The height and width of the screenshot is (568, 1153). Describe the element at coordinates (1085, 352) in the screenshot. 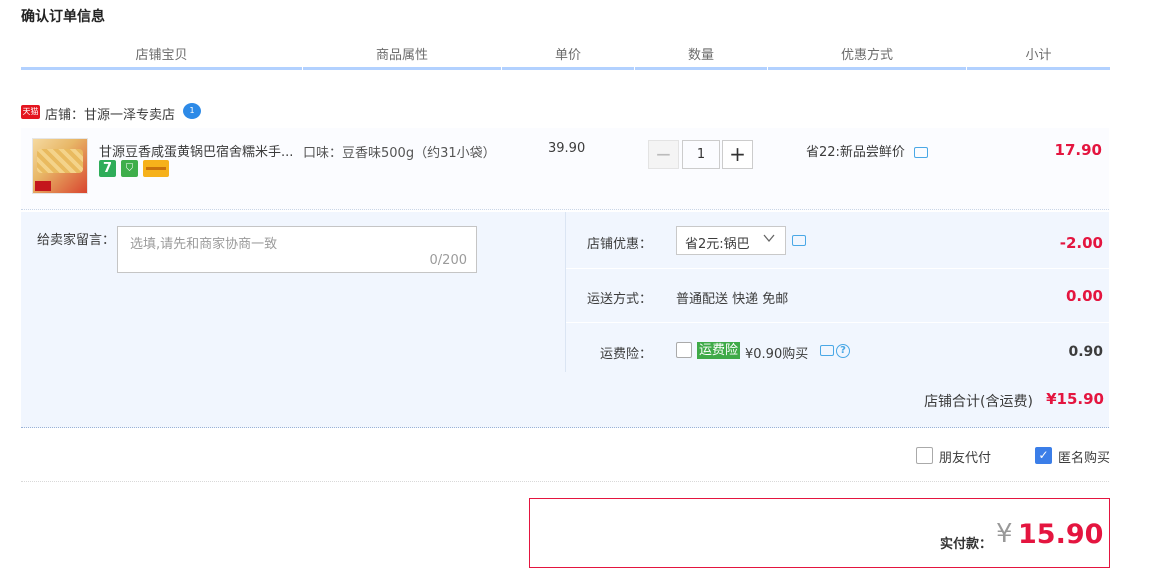

I see `insurance-amount: 0.90` at that location.